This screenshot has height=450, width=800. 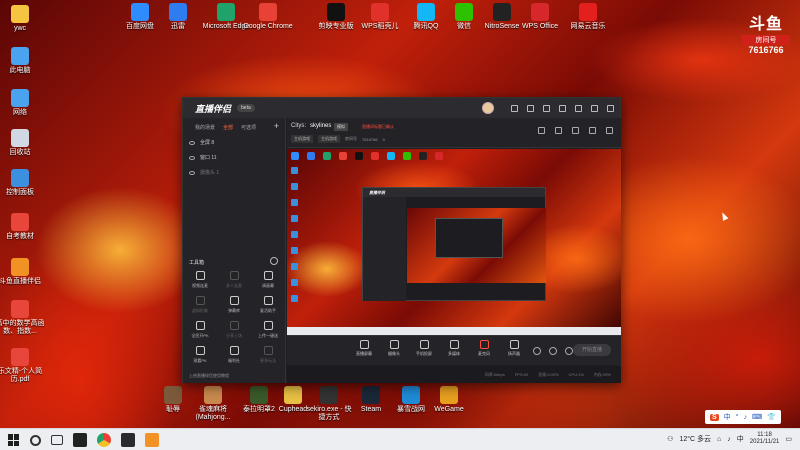 What do you see at coordinates (248, 127) in the screenshot?
I see `tab-optional: 可选项` at bounding box center [248, 127].